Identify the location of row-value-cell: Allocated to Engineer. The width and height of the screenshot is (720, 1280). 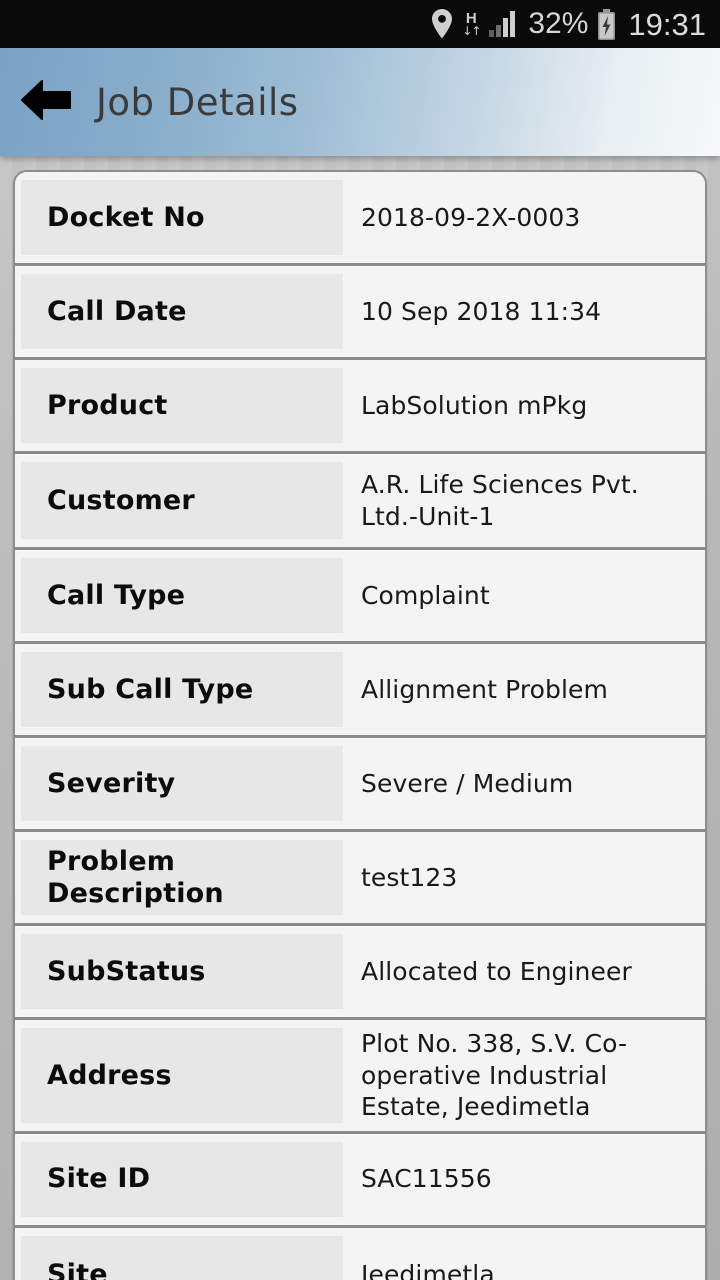
(524, 971).